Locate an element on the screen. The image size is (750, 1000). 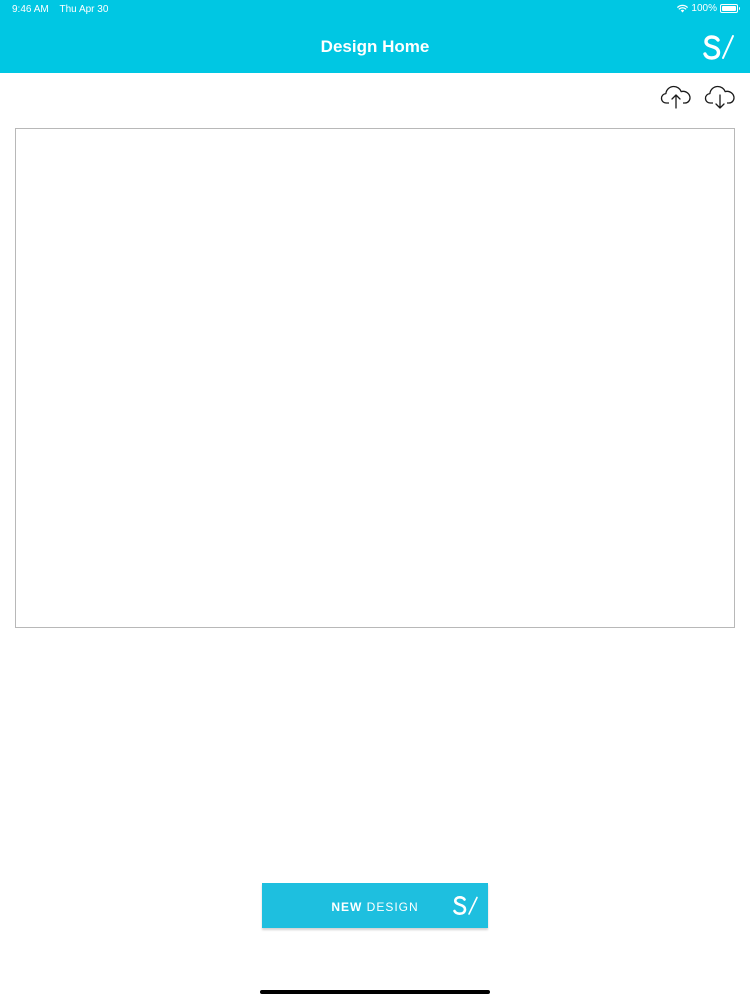
wifi-icon is located at coordinates (683, 8).